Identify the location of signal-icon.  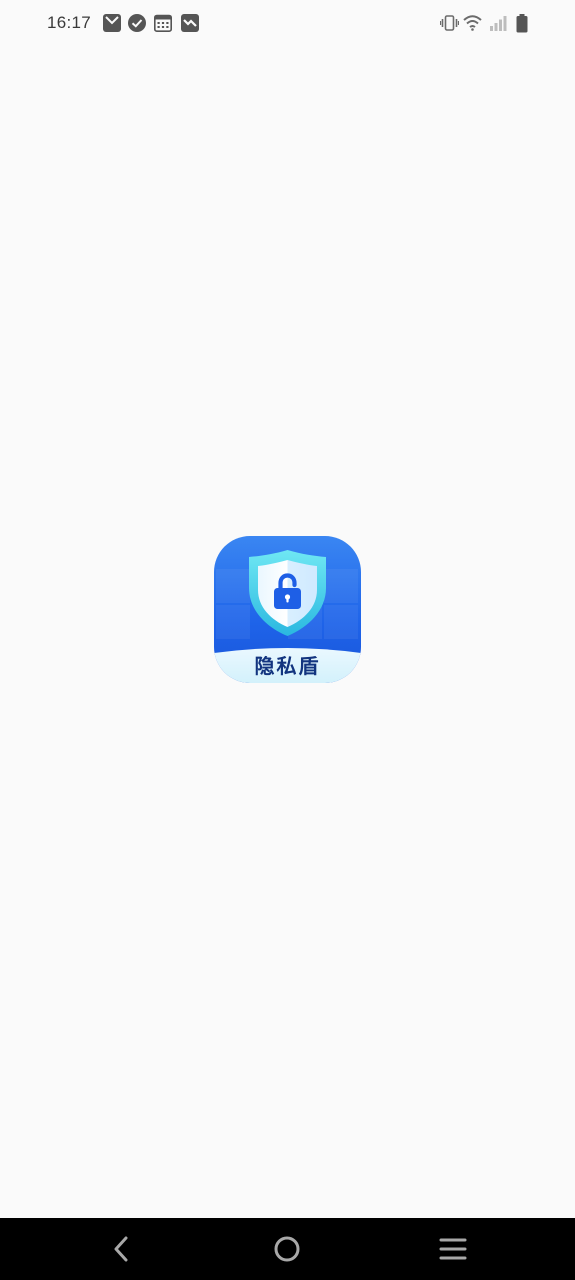
(498, 25).